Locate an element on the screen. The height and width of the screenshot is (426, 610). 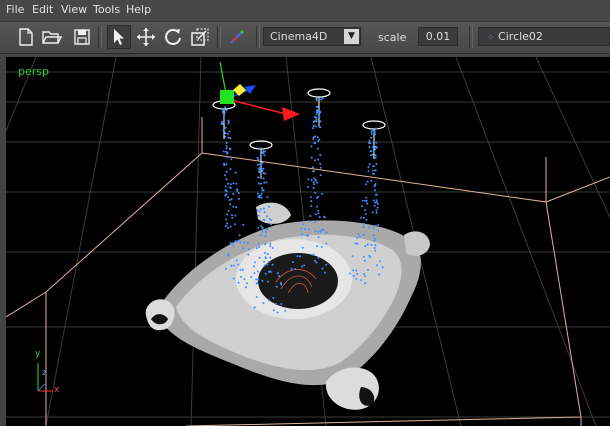
chevron-down-icon: ▼ is located at coordinates (351, 36).